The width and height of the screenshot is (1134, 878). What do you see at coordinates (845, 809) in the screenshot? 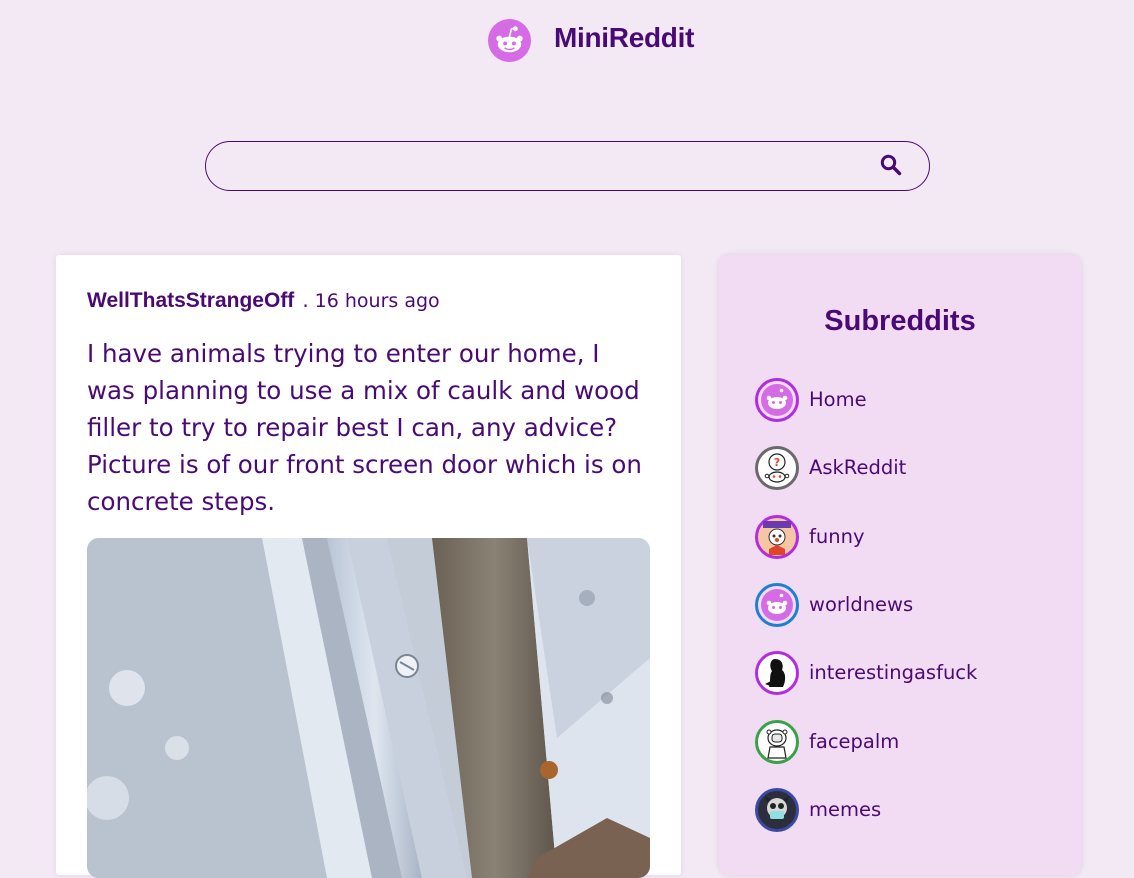
I see `sidebar-item-label: memes` at bounding box center [845, 809].